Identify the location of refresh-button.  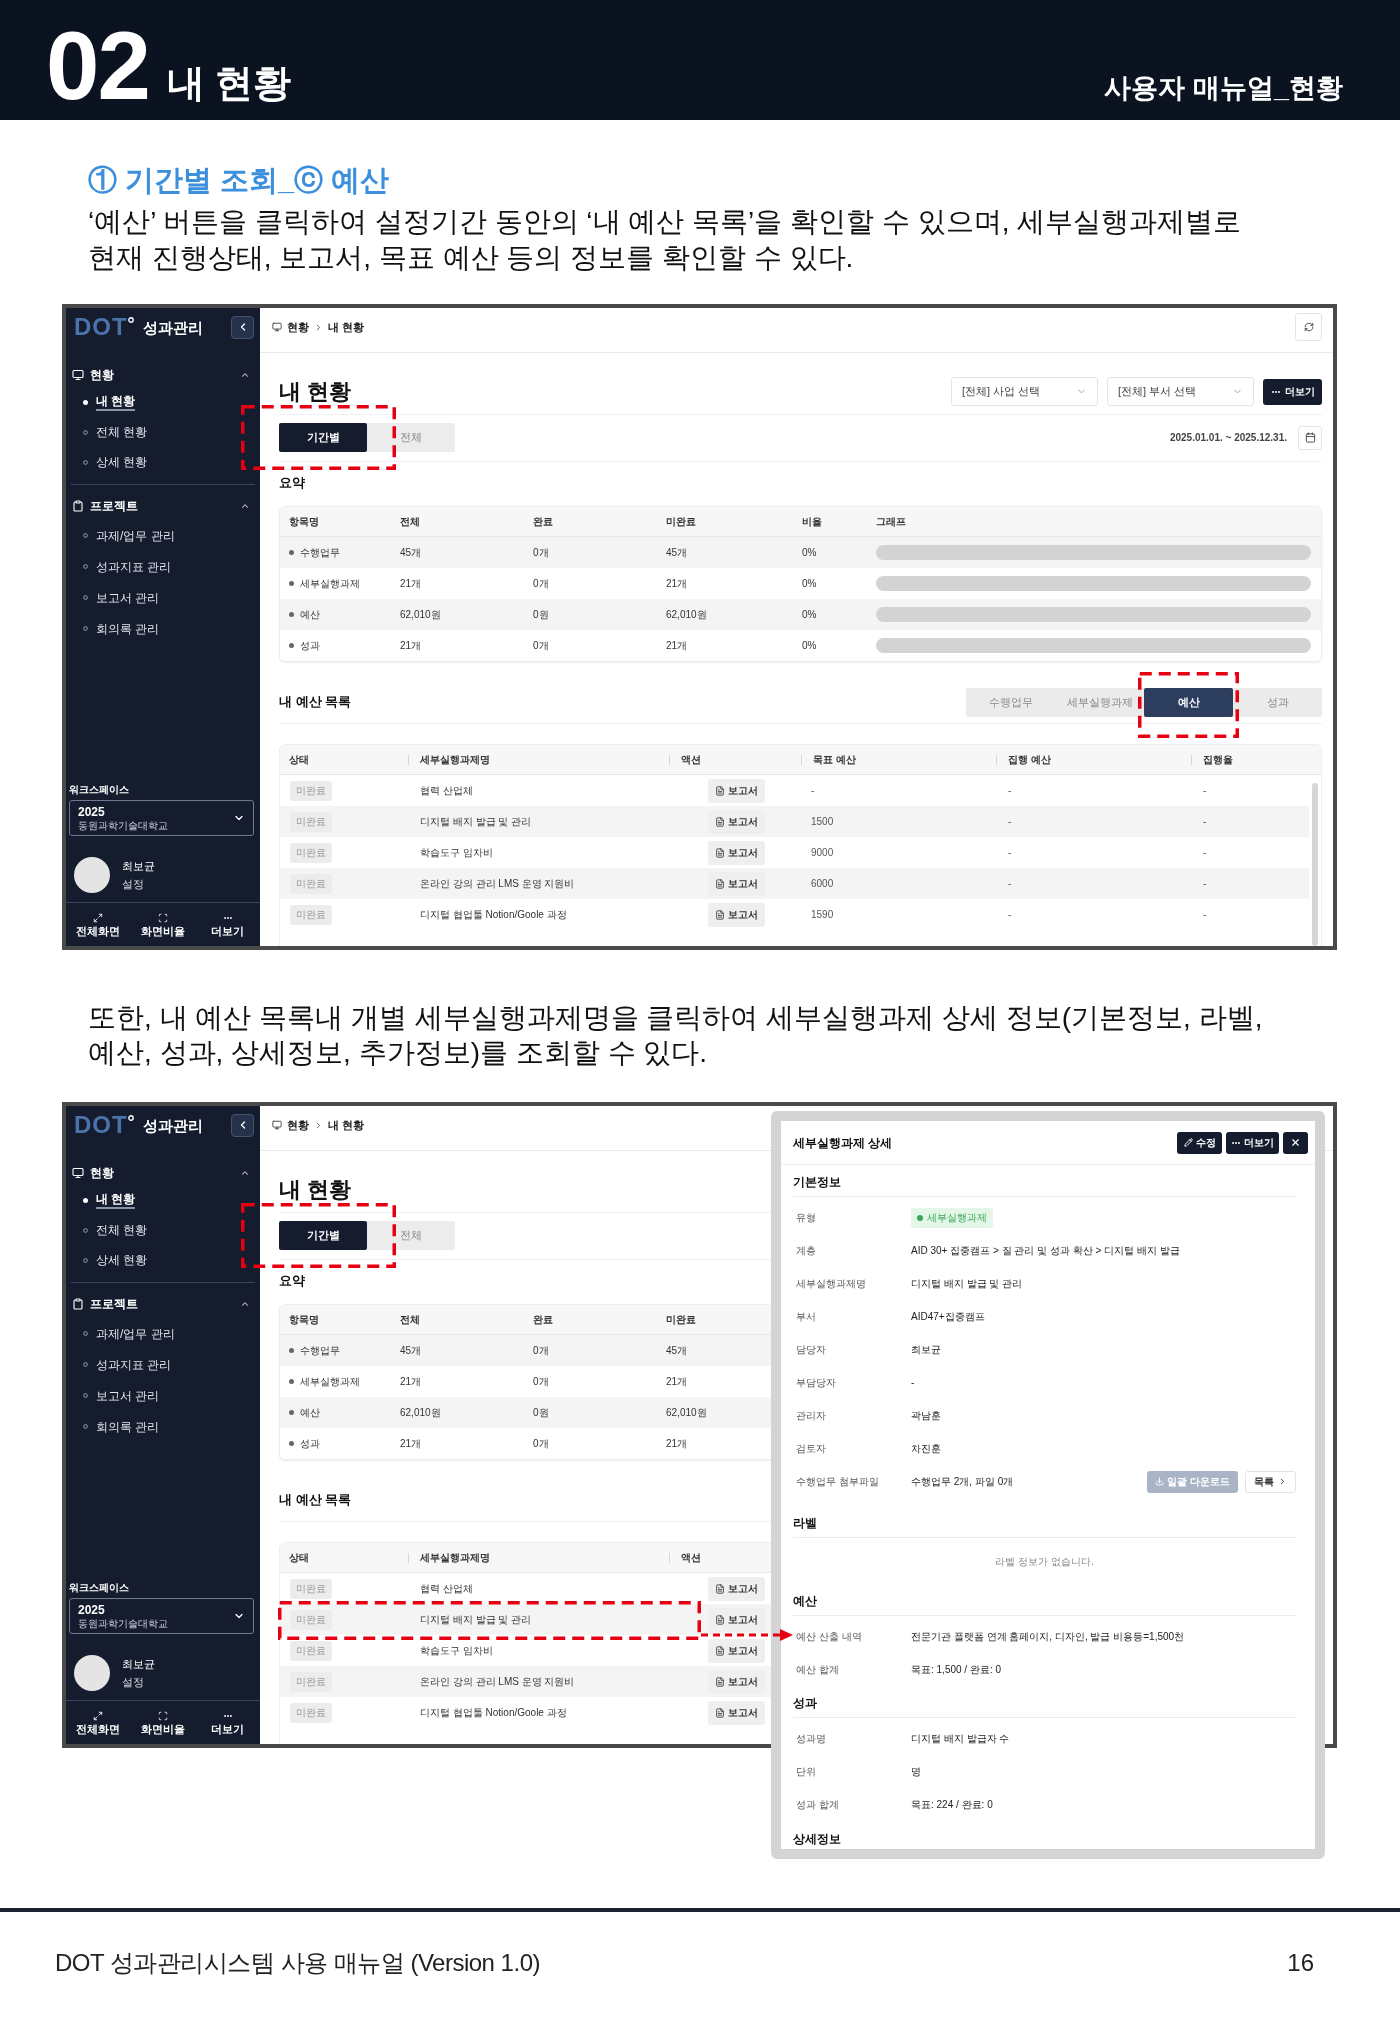
(1308, 327).